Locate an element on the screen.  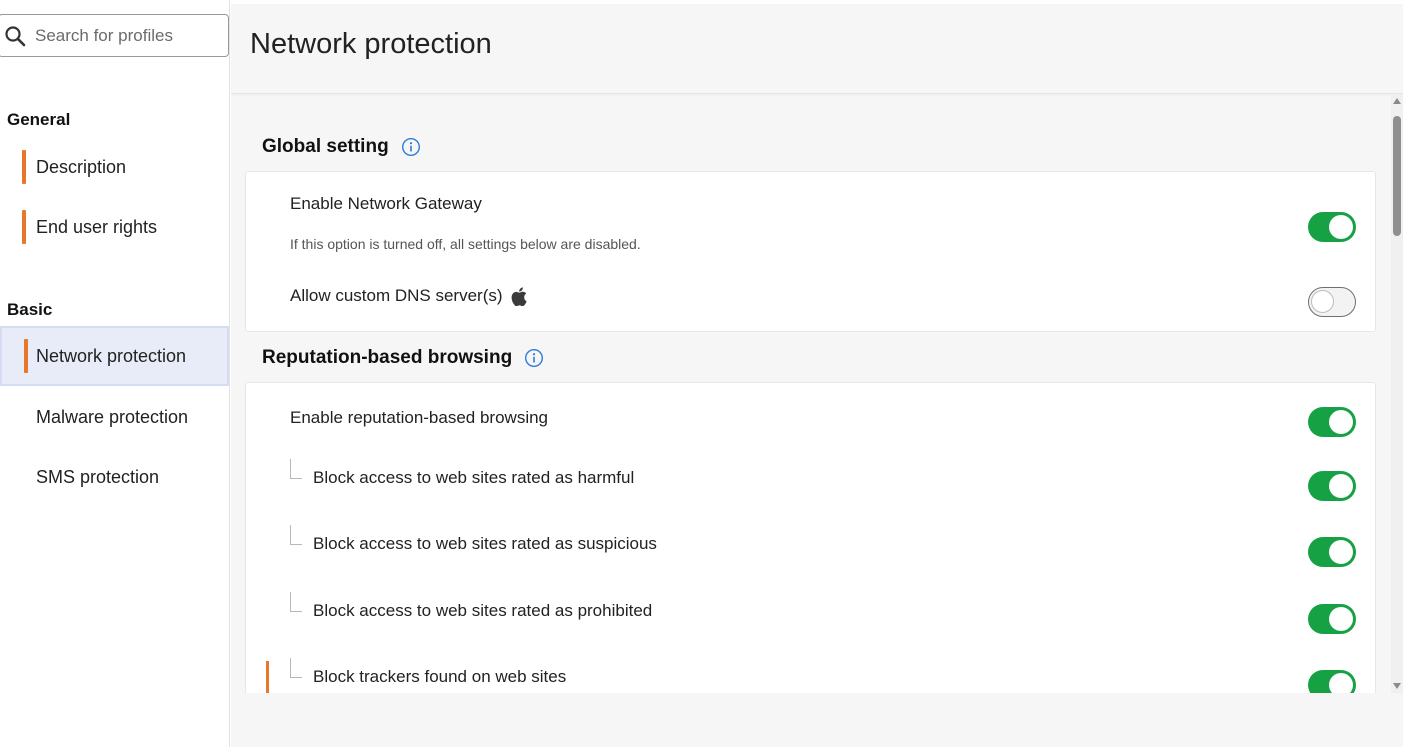
search-icon is located at coordinates (15, 36).